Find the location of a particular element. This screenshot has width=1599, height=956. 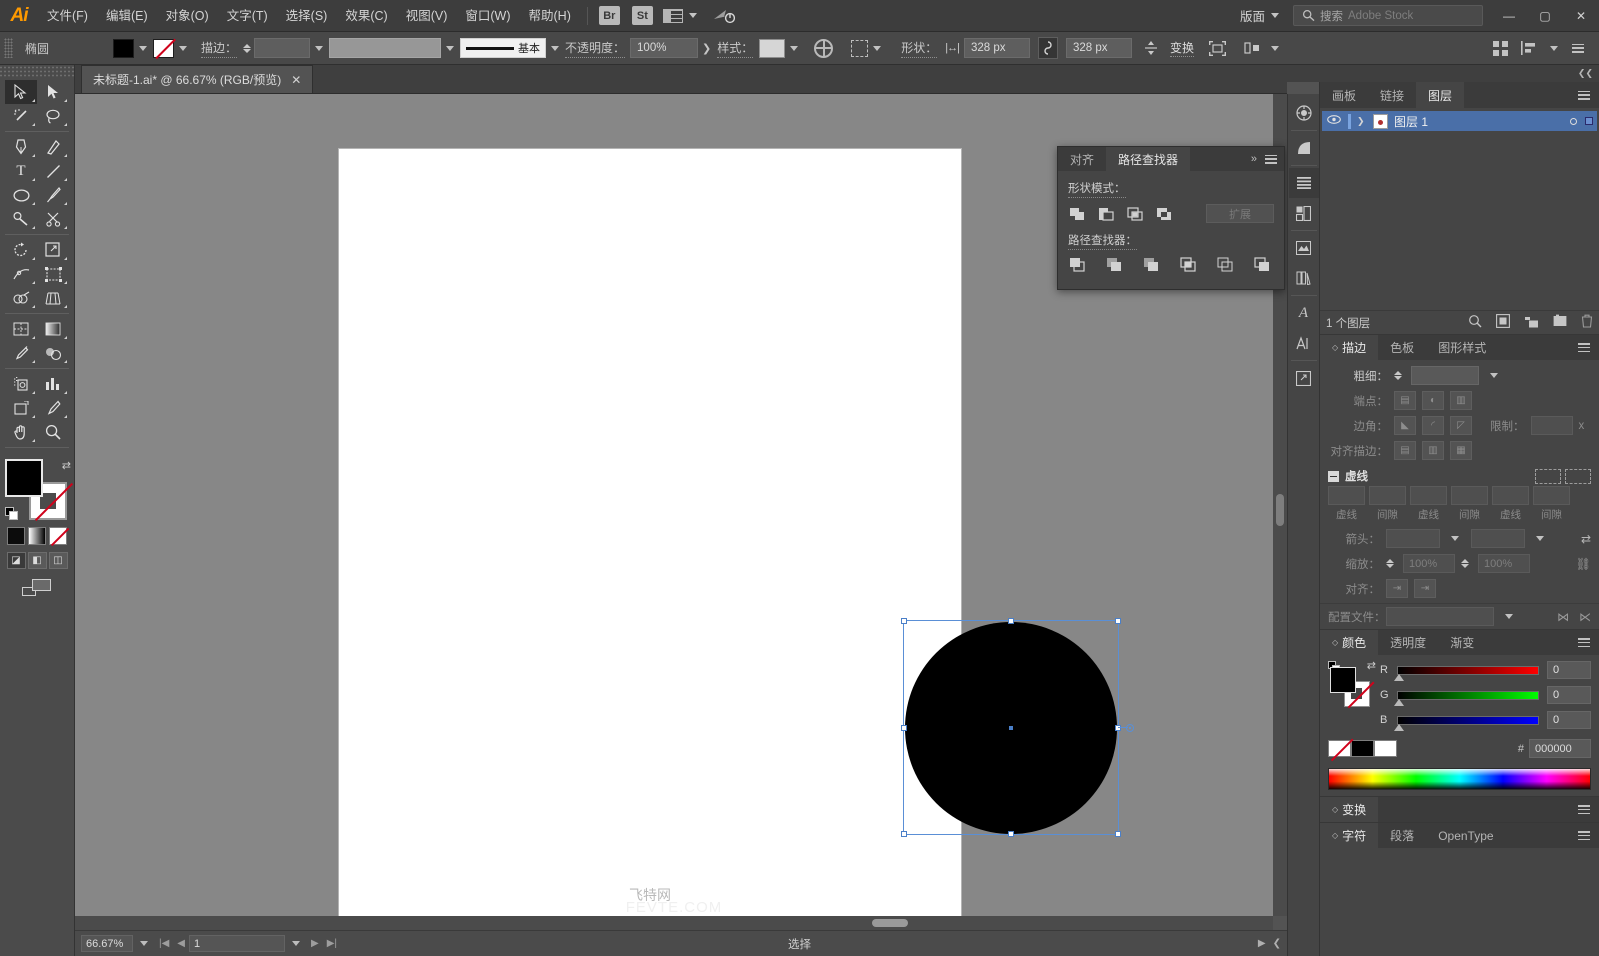

maximize-button: ▢ is located at coordinates (1545, 16).